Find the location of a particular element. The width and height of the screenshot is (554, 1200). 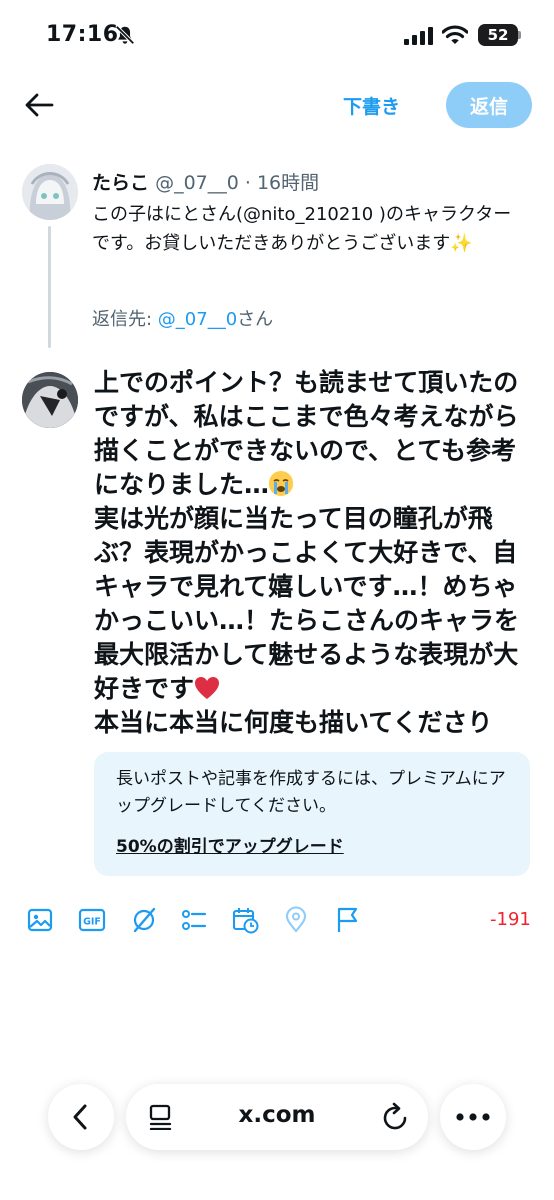

flag-icon is located at coordinates (348, 920).